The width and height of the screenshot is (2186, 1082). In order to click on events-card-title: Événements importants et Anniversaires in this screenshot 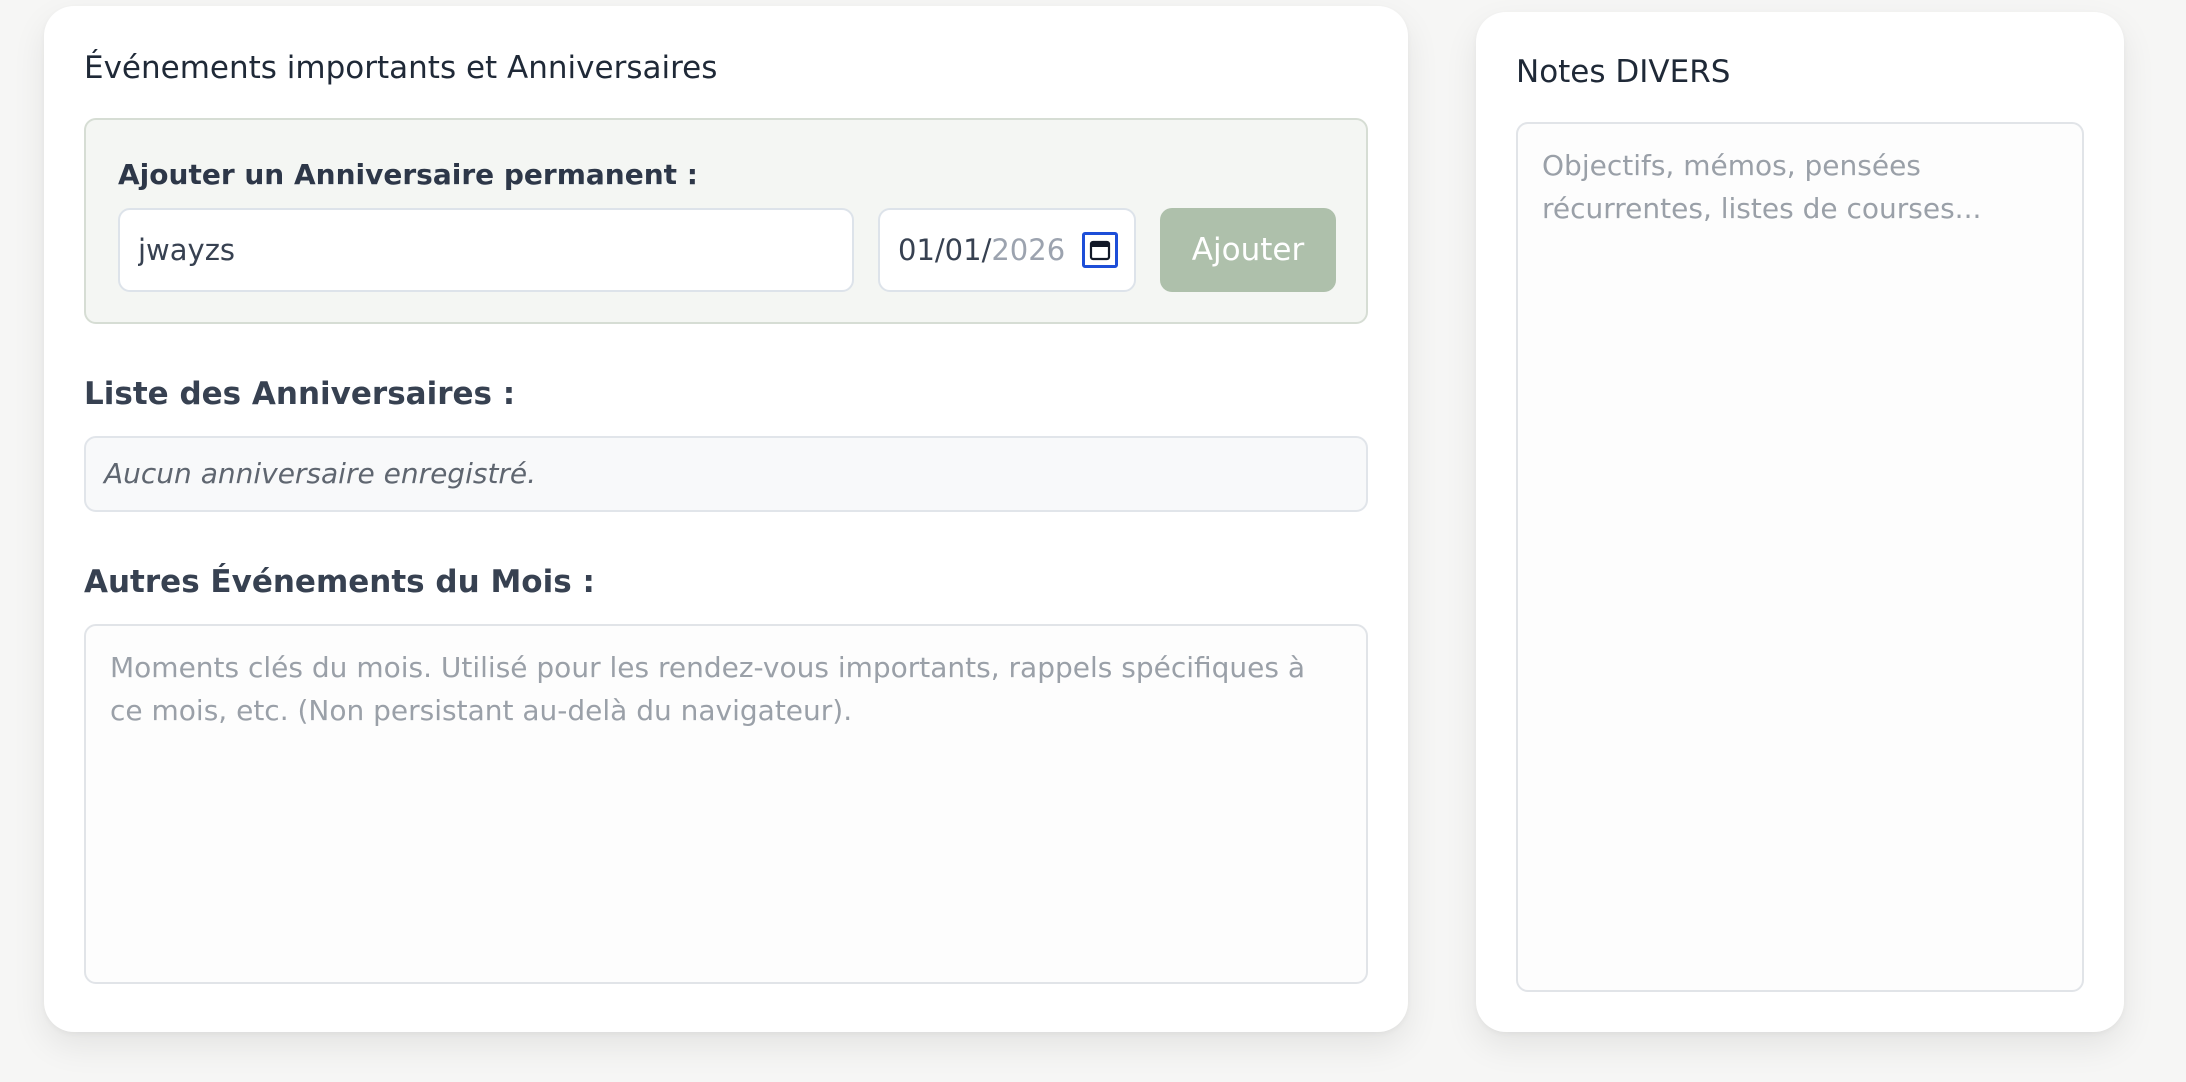, I will do `click(401, 68)`.